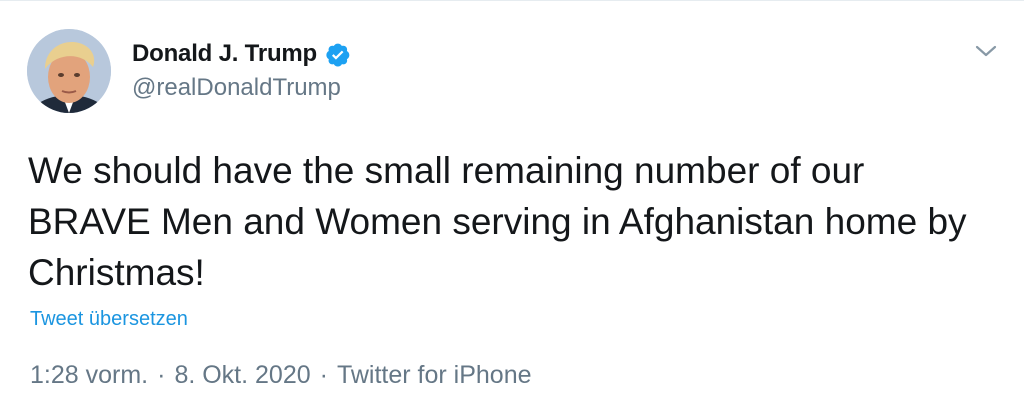  I want to click on user-info: Donald J. Trump @realDonaldTrump, so click(241, 69).